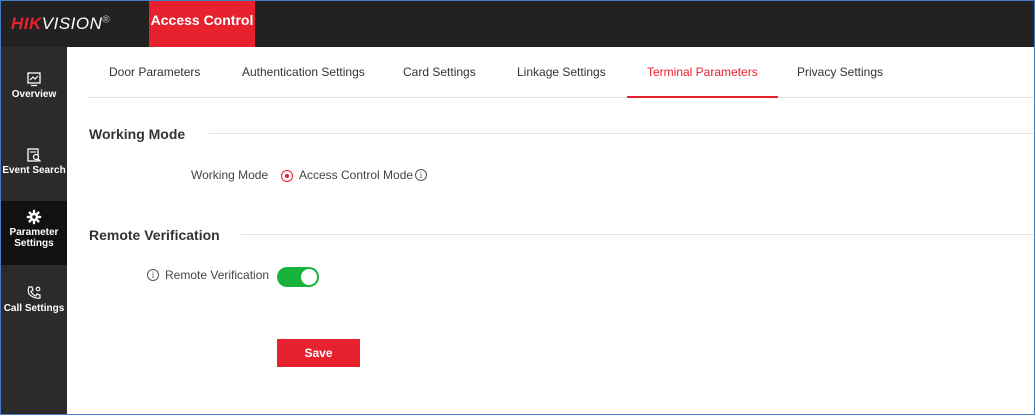 This screenshot has width=1035, height=415. What do you see at coordinates (106, 20) in the screenshot?
I see `registered-mark: ®` at bounding box center [106, 20].